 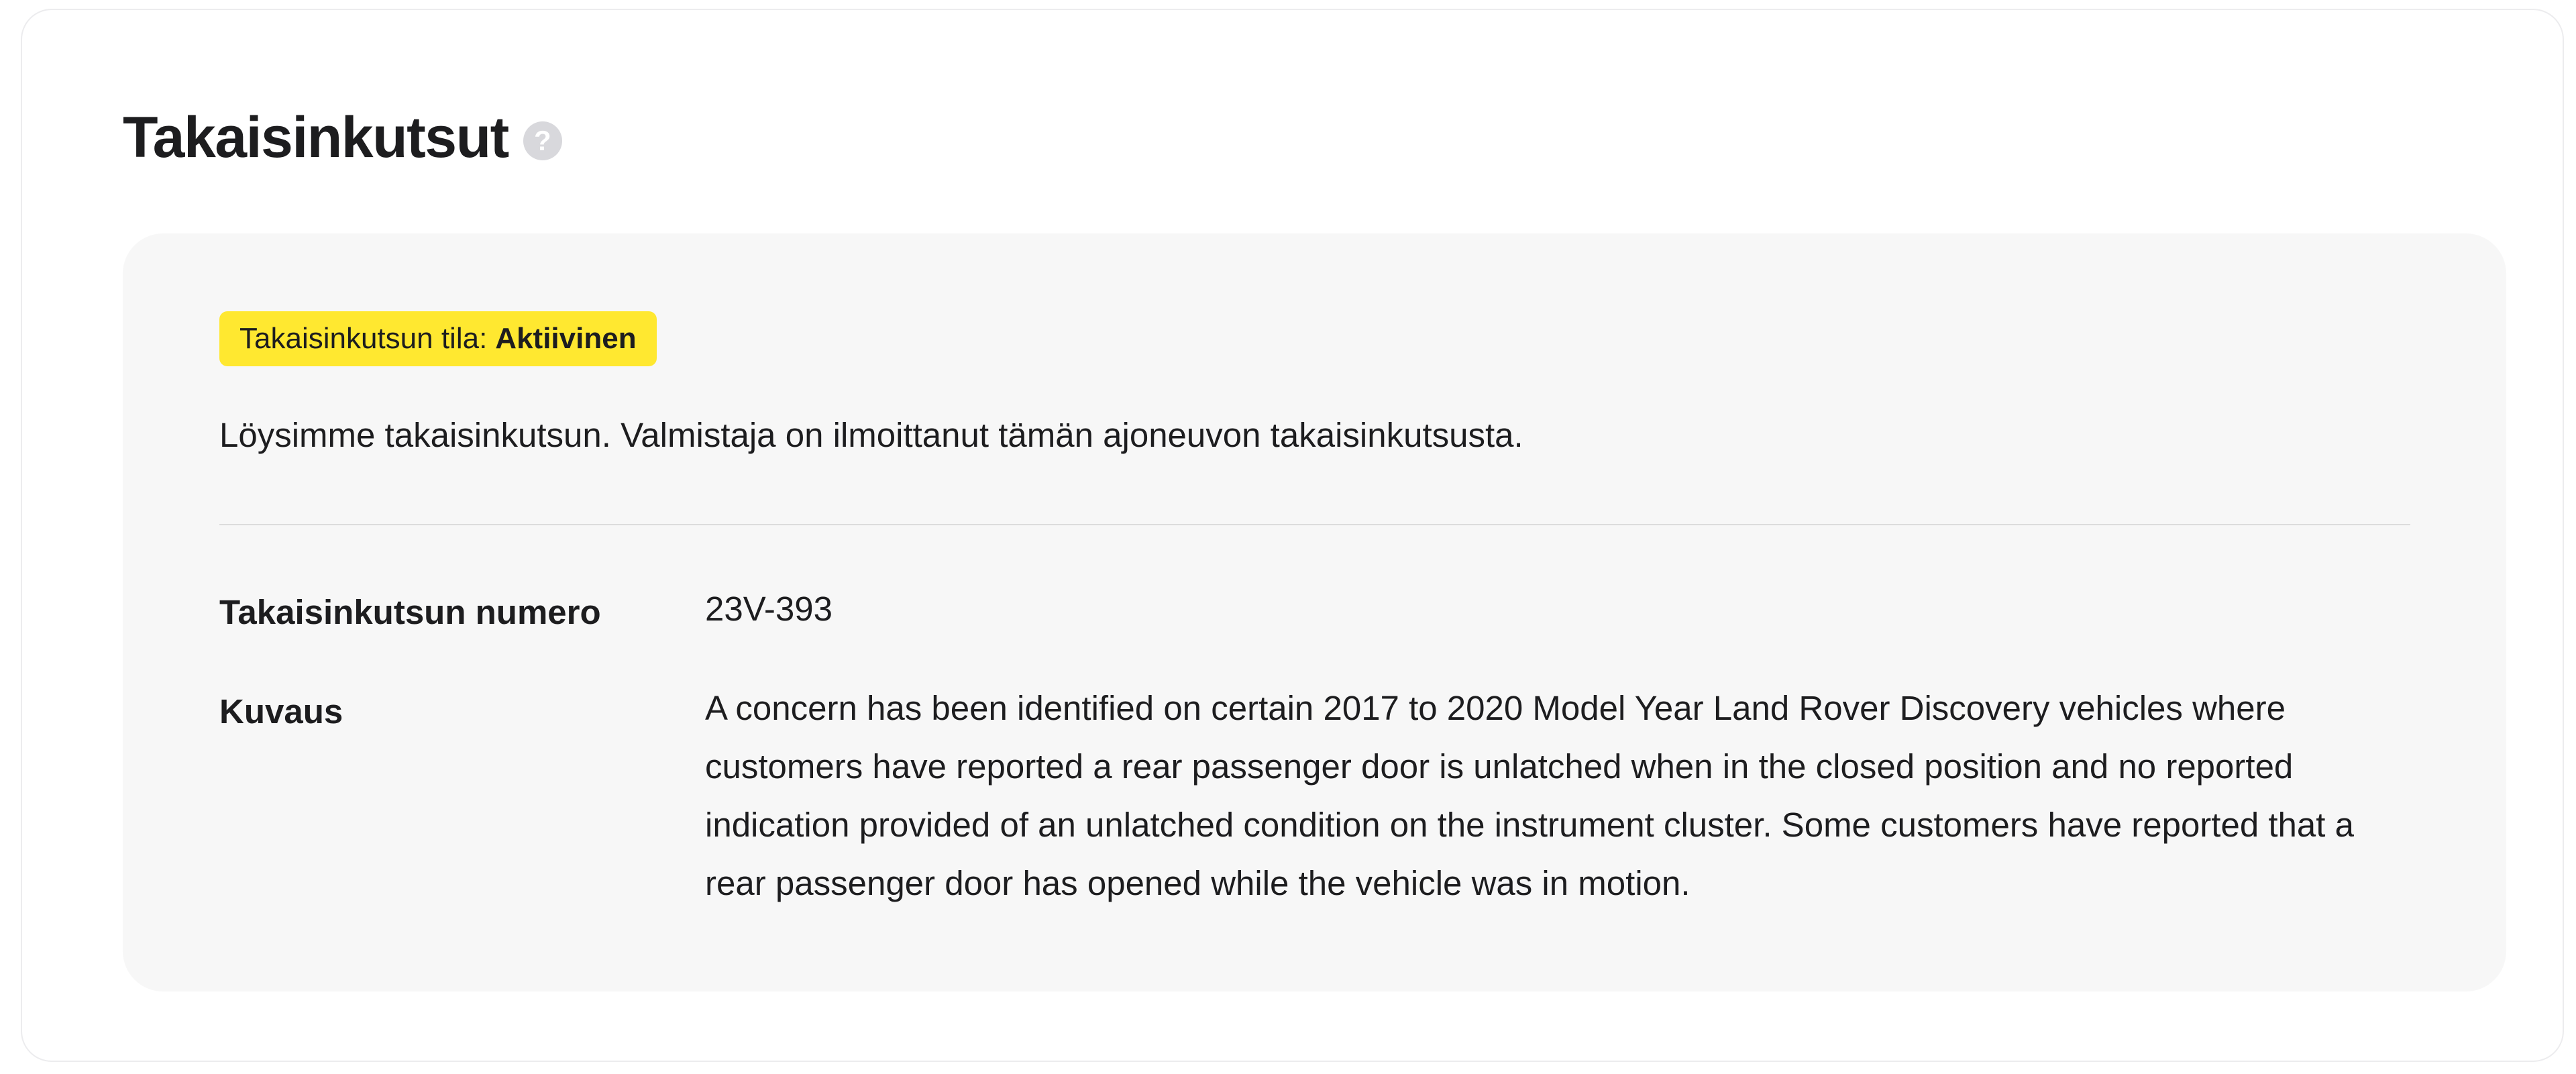 What do you see at coordinates (566, 338) in the screenshot?
I see `status-value: Aktiivinen` at bounding box center [566, 338].